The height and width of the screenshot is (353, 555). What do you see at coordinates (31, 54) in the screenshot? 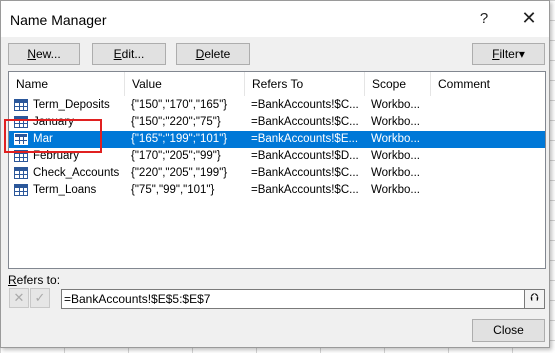
I see `new-button-mnemonic: N` at bounding box center [31, 54].